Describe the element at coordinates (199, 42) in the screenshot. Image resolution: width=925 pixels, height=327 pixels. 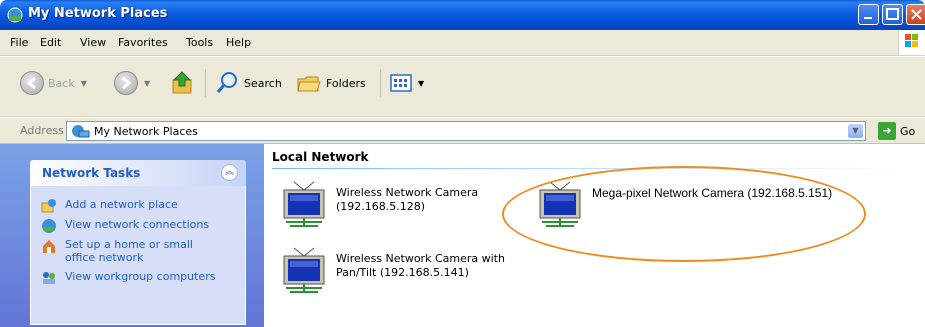
I see `menu-tools: Tools` at that location.